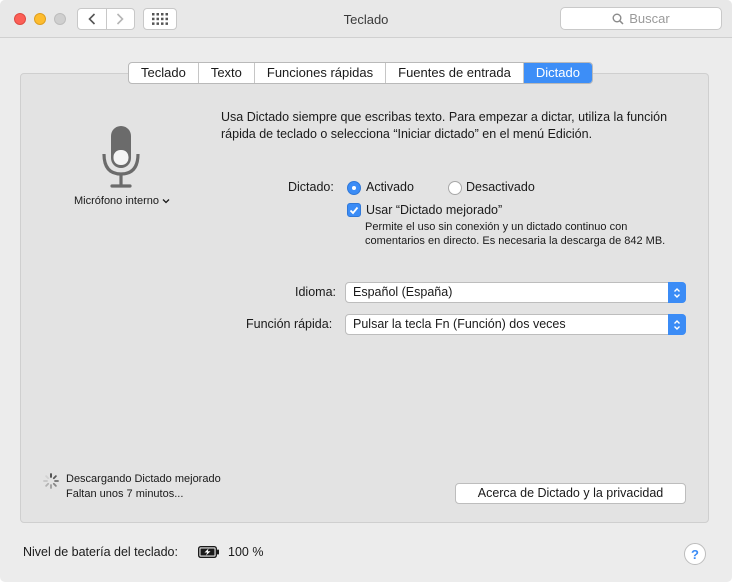 The image size is (732, 582). Describe the element at coordinates (289, 324) in the screenshot. I see `shortcut-label: Función rápida:` at that location.